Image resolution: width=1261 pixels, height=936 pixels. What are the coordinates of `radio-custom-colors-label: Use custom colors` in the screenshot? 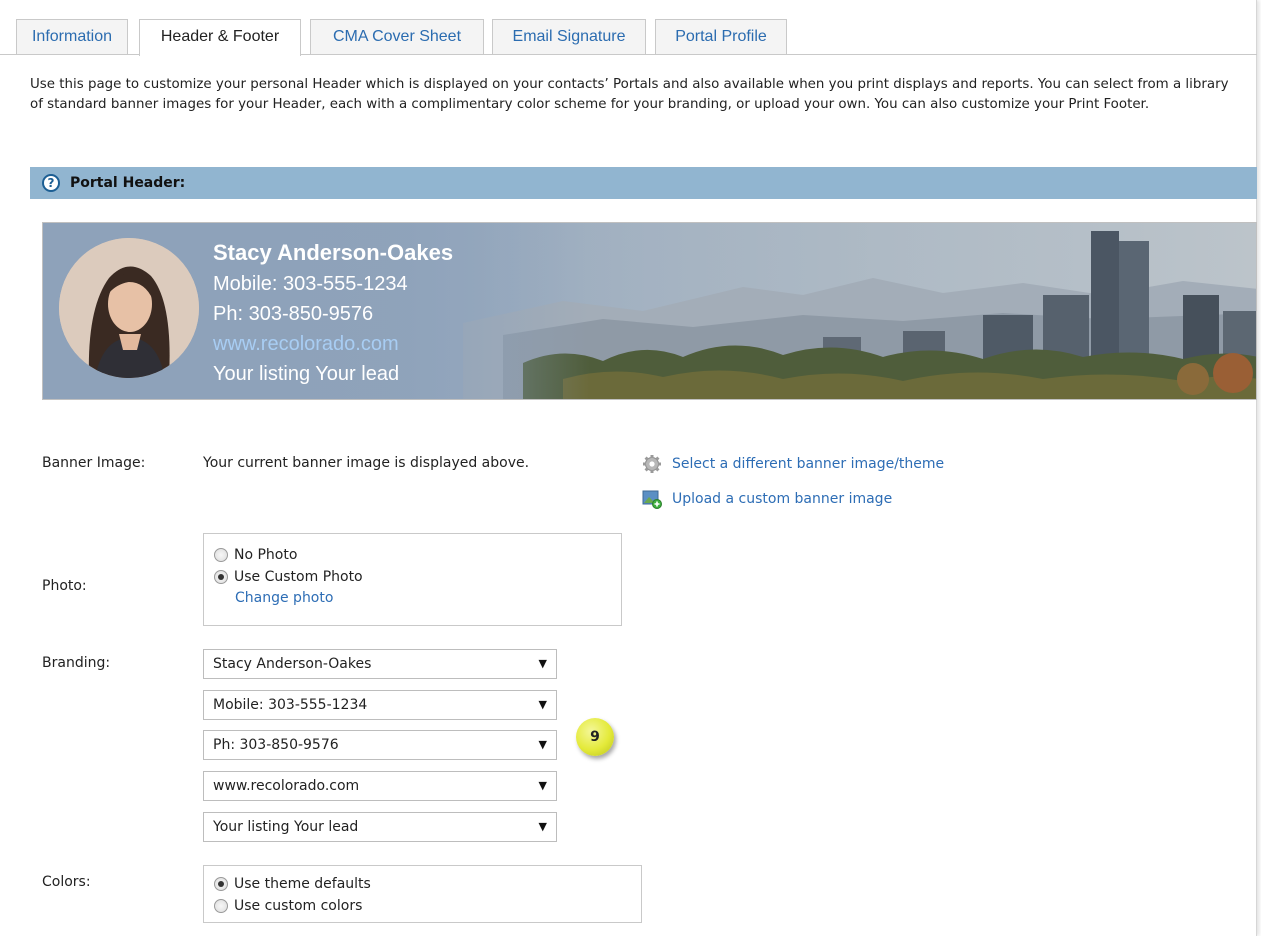 It's located at (298, 906).